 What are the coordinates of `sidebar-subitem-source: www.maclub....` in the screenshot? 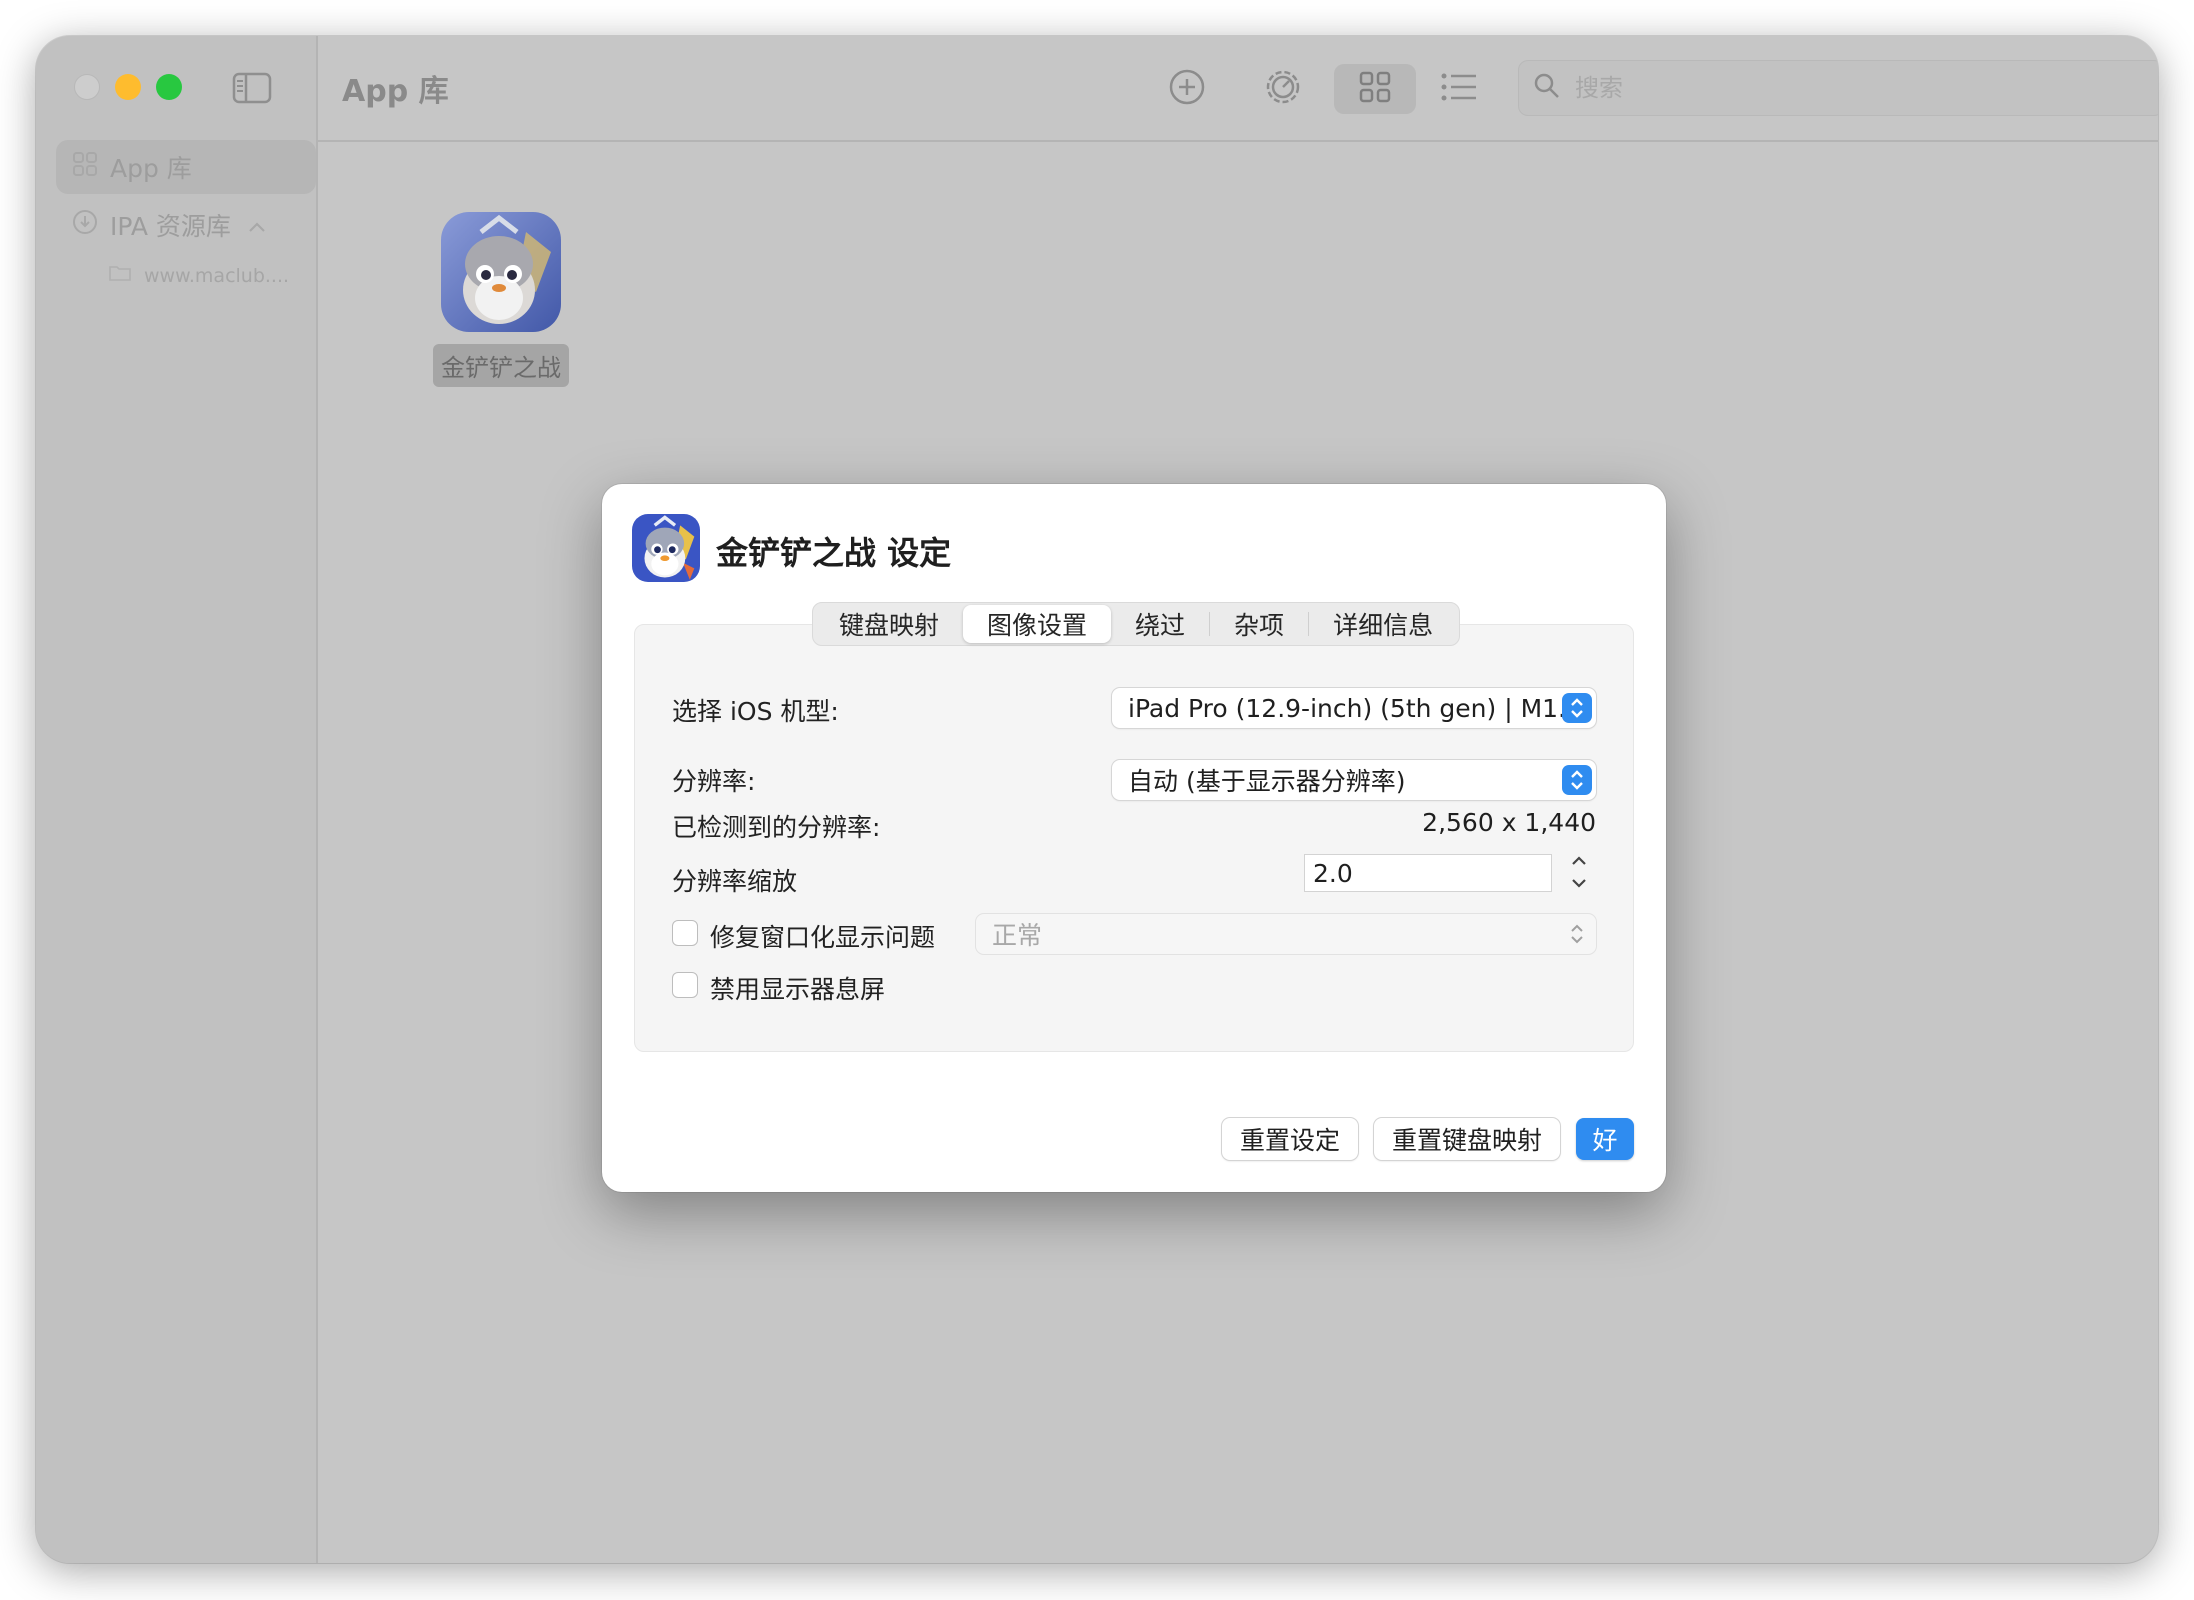 It's located at (198, 275).